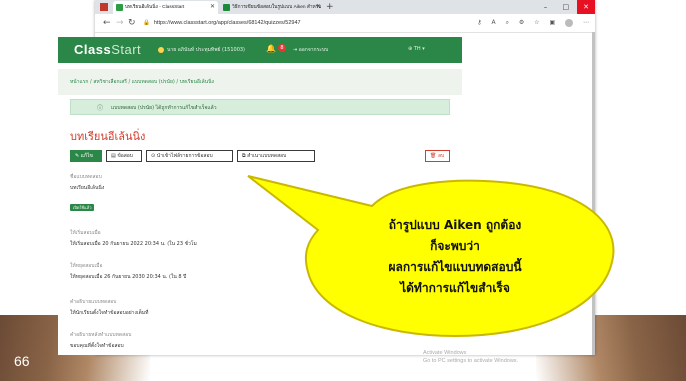  I want to click on user-menu: นาย อภินันท์ ประทุมทิพย์ (151003), so click(201, 50).